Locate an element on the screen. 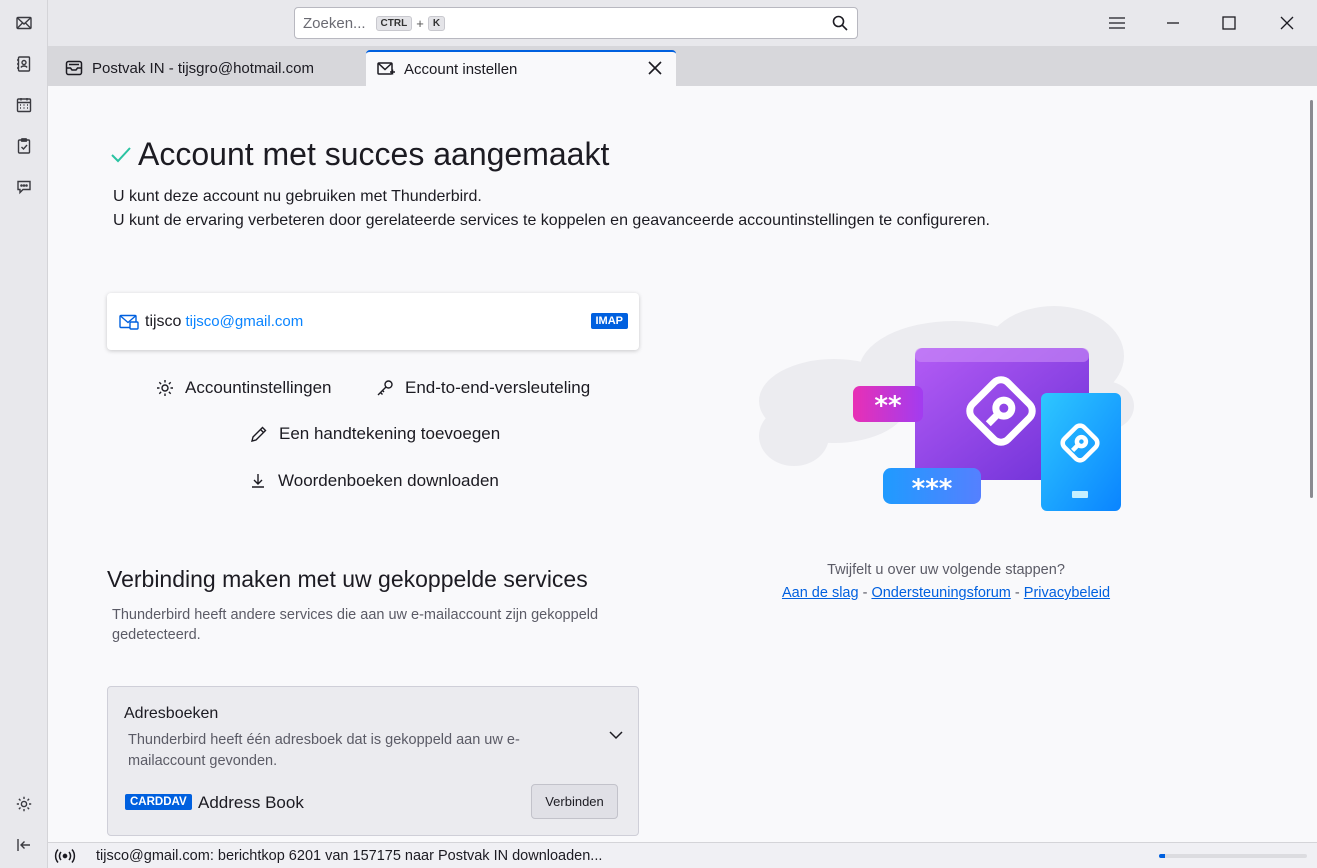 This screenshot has width=1317, height=868. gear-icon is located at coordinates (165, 388).